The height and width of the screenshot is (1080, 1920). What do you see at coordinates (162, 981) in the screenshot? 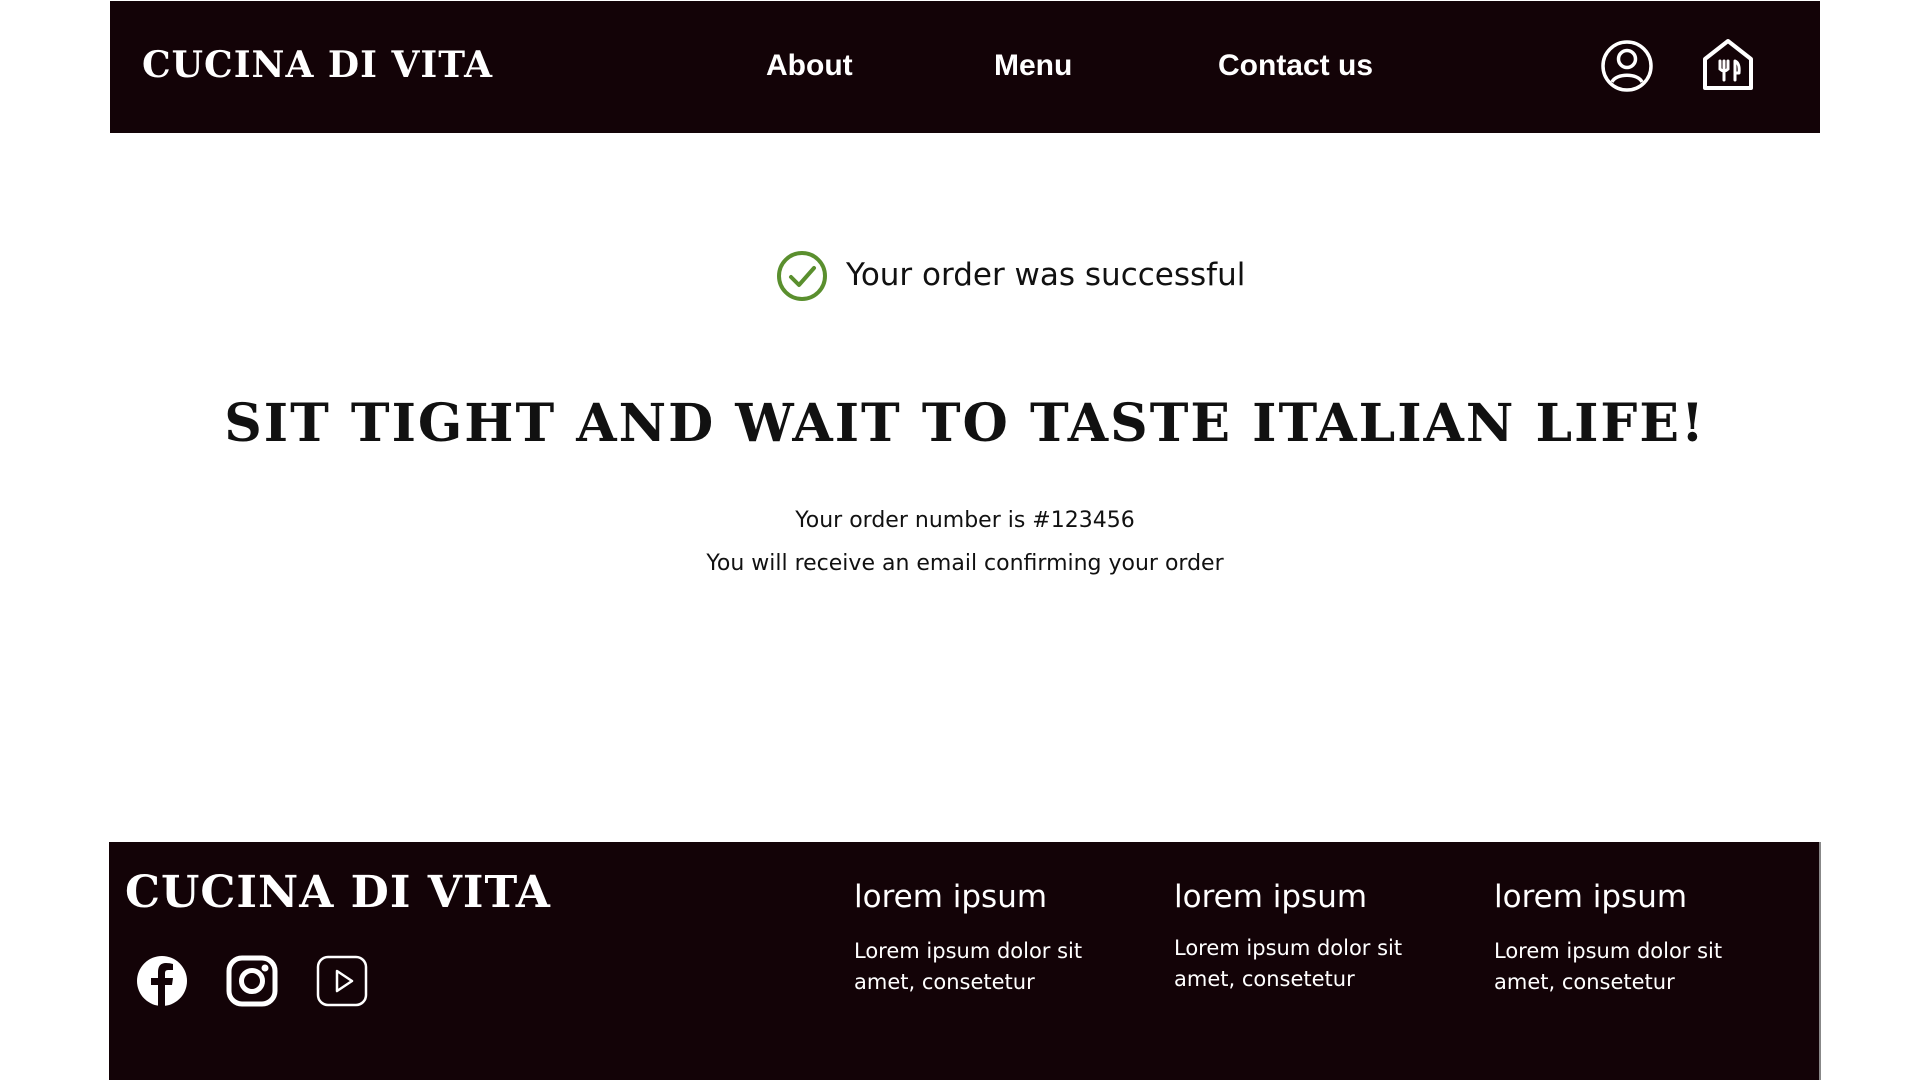
I see `facebook-icon` at bounding box center [162, 981].